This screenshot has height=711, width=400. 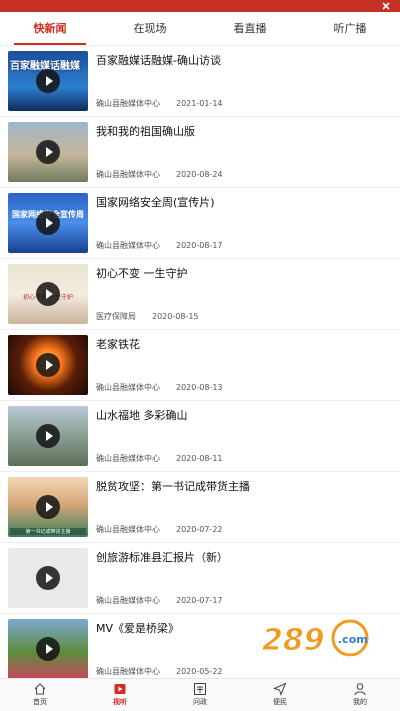 I want to click on item-meta: 确山县融媒体中心 2020-08-13, so click(x=159, y=387).